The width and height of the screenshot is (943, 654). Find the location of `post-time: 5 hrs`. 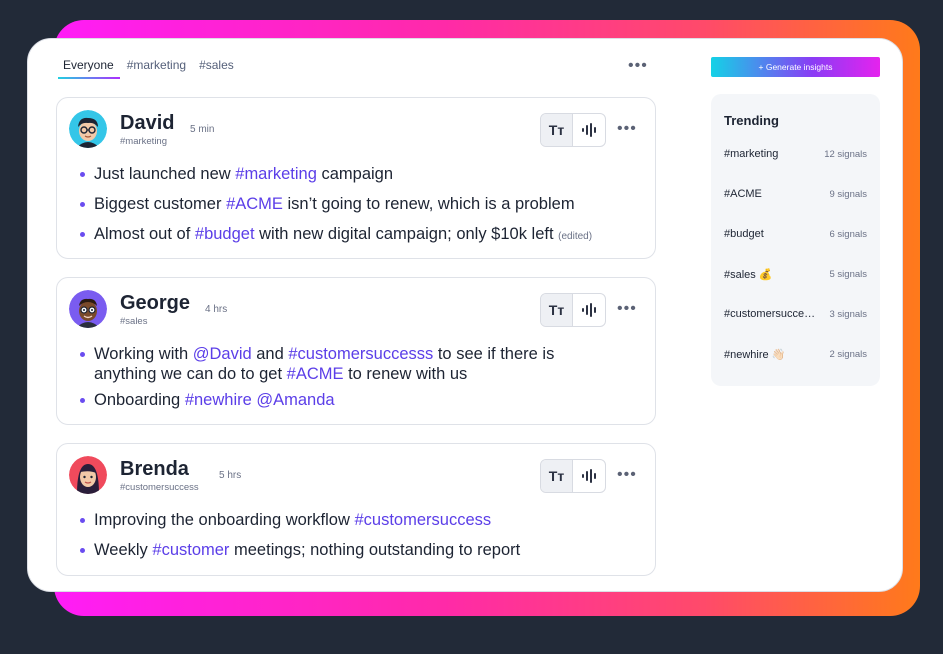

post-time: 5 hrs is located at coordinates (230, 475).